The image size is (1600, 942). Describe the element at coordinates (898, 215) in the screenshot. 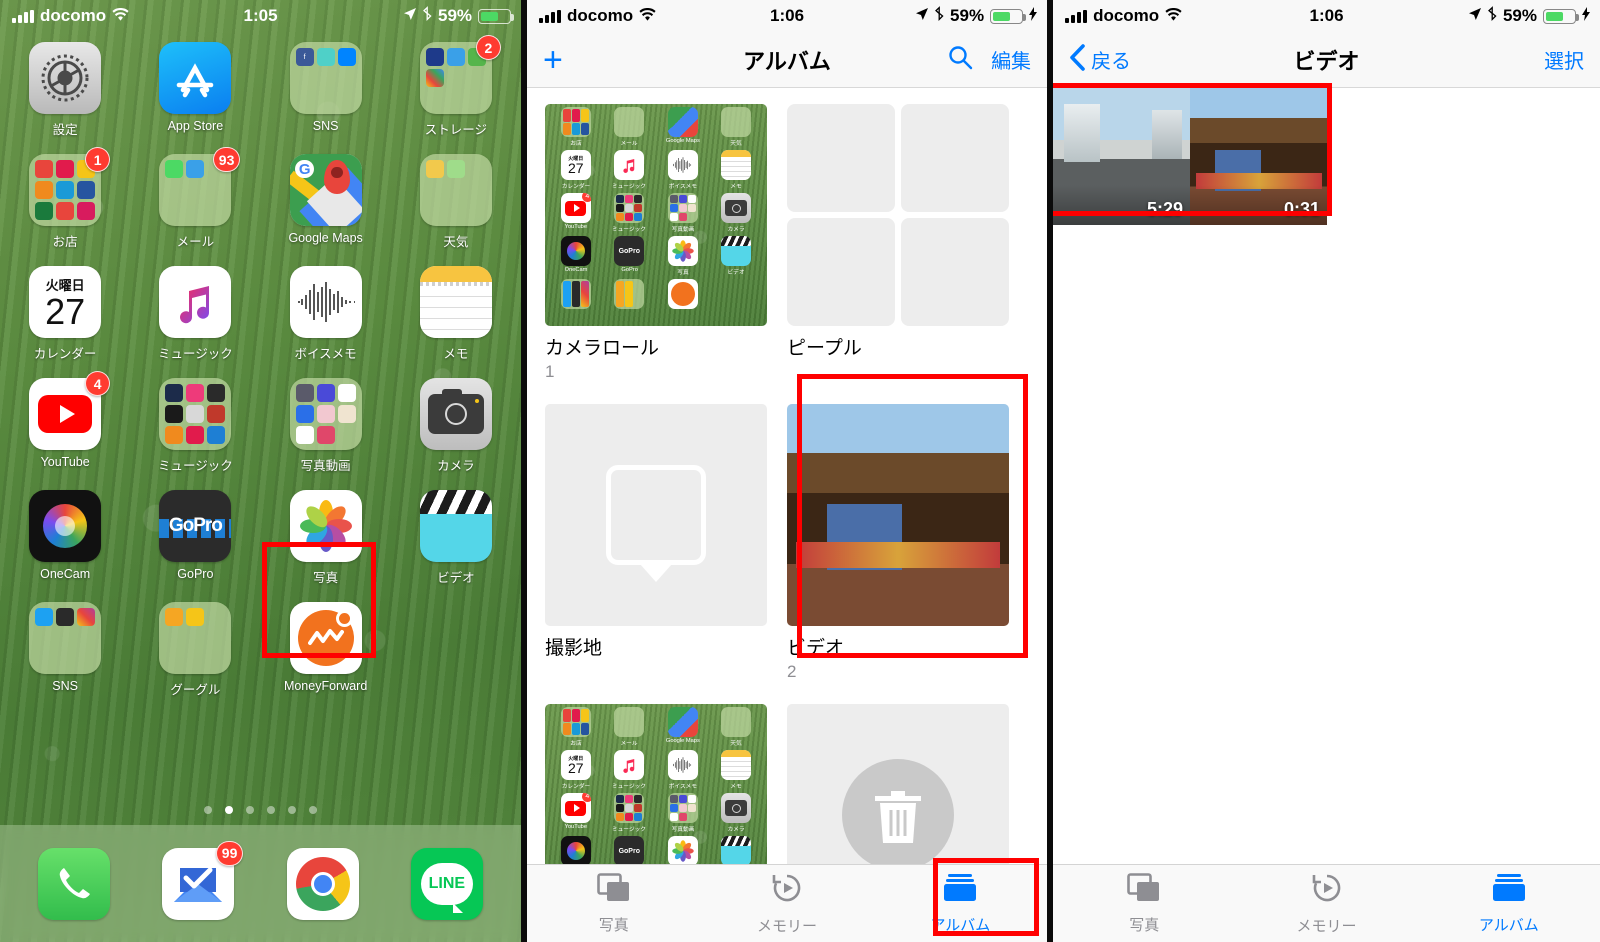

I see `people-placeholder-grid` at that location.